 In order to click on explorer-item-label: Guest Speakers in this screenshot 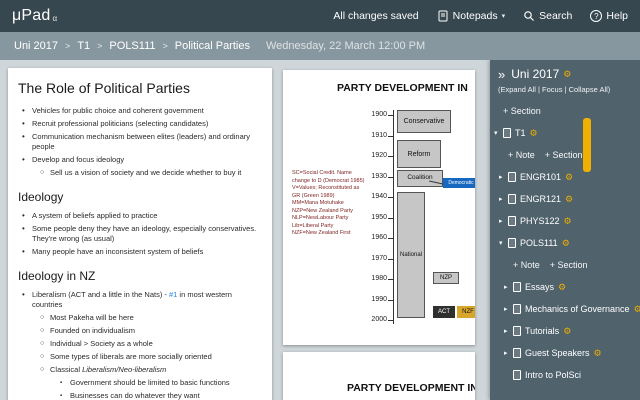, I will do `click(557, 353)`.